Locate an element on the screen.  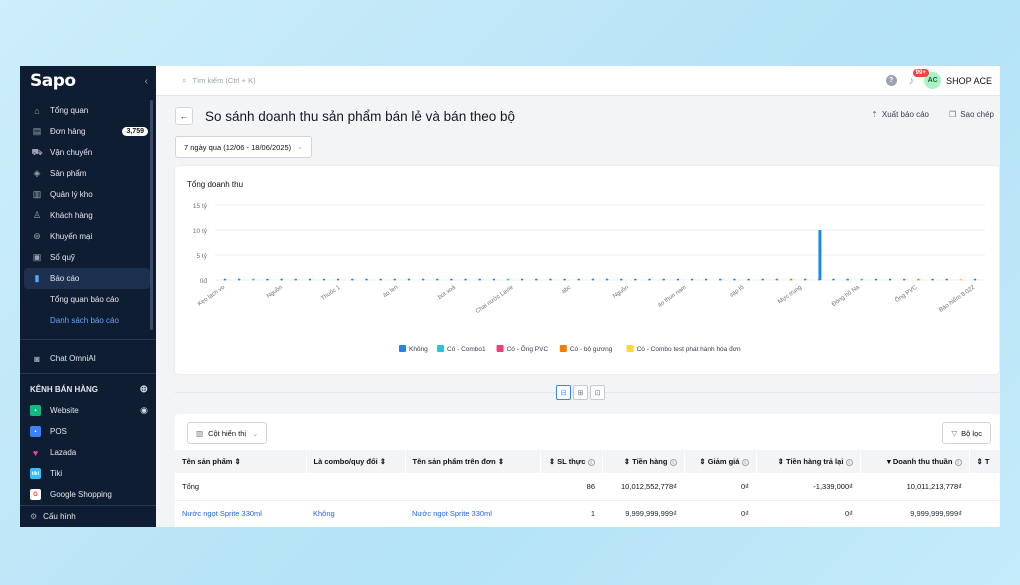
column-header-tien-hang-tra-lai: ⇕ Tiền hàng trả lại i is located at coordinates (808, 461).